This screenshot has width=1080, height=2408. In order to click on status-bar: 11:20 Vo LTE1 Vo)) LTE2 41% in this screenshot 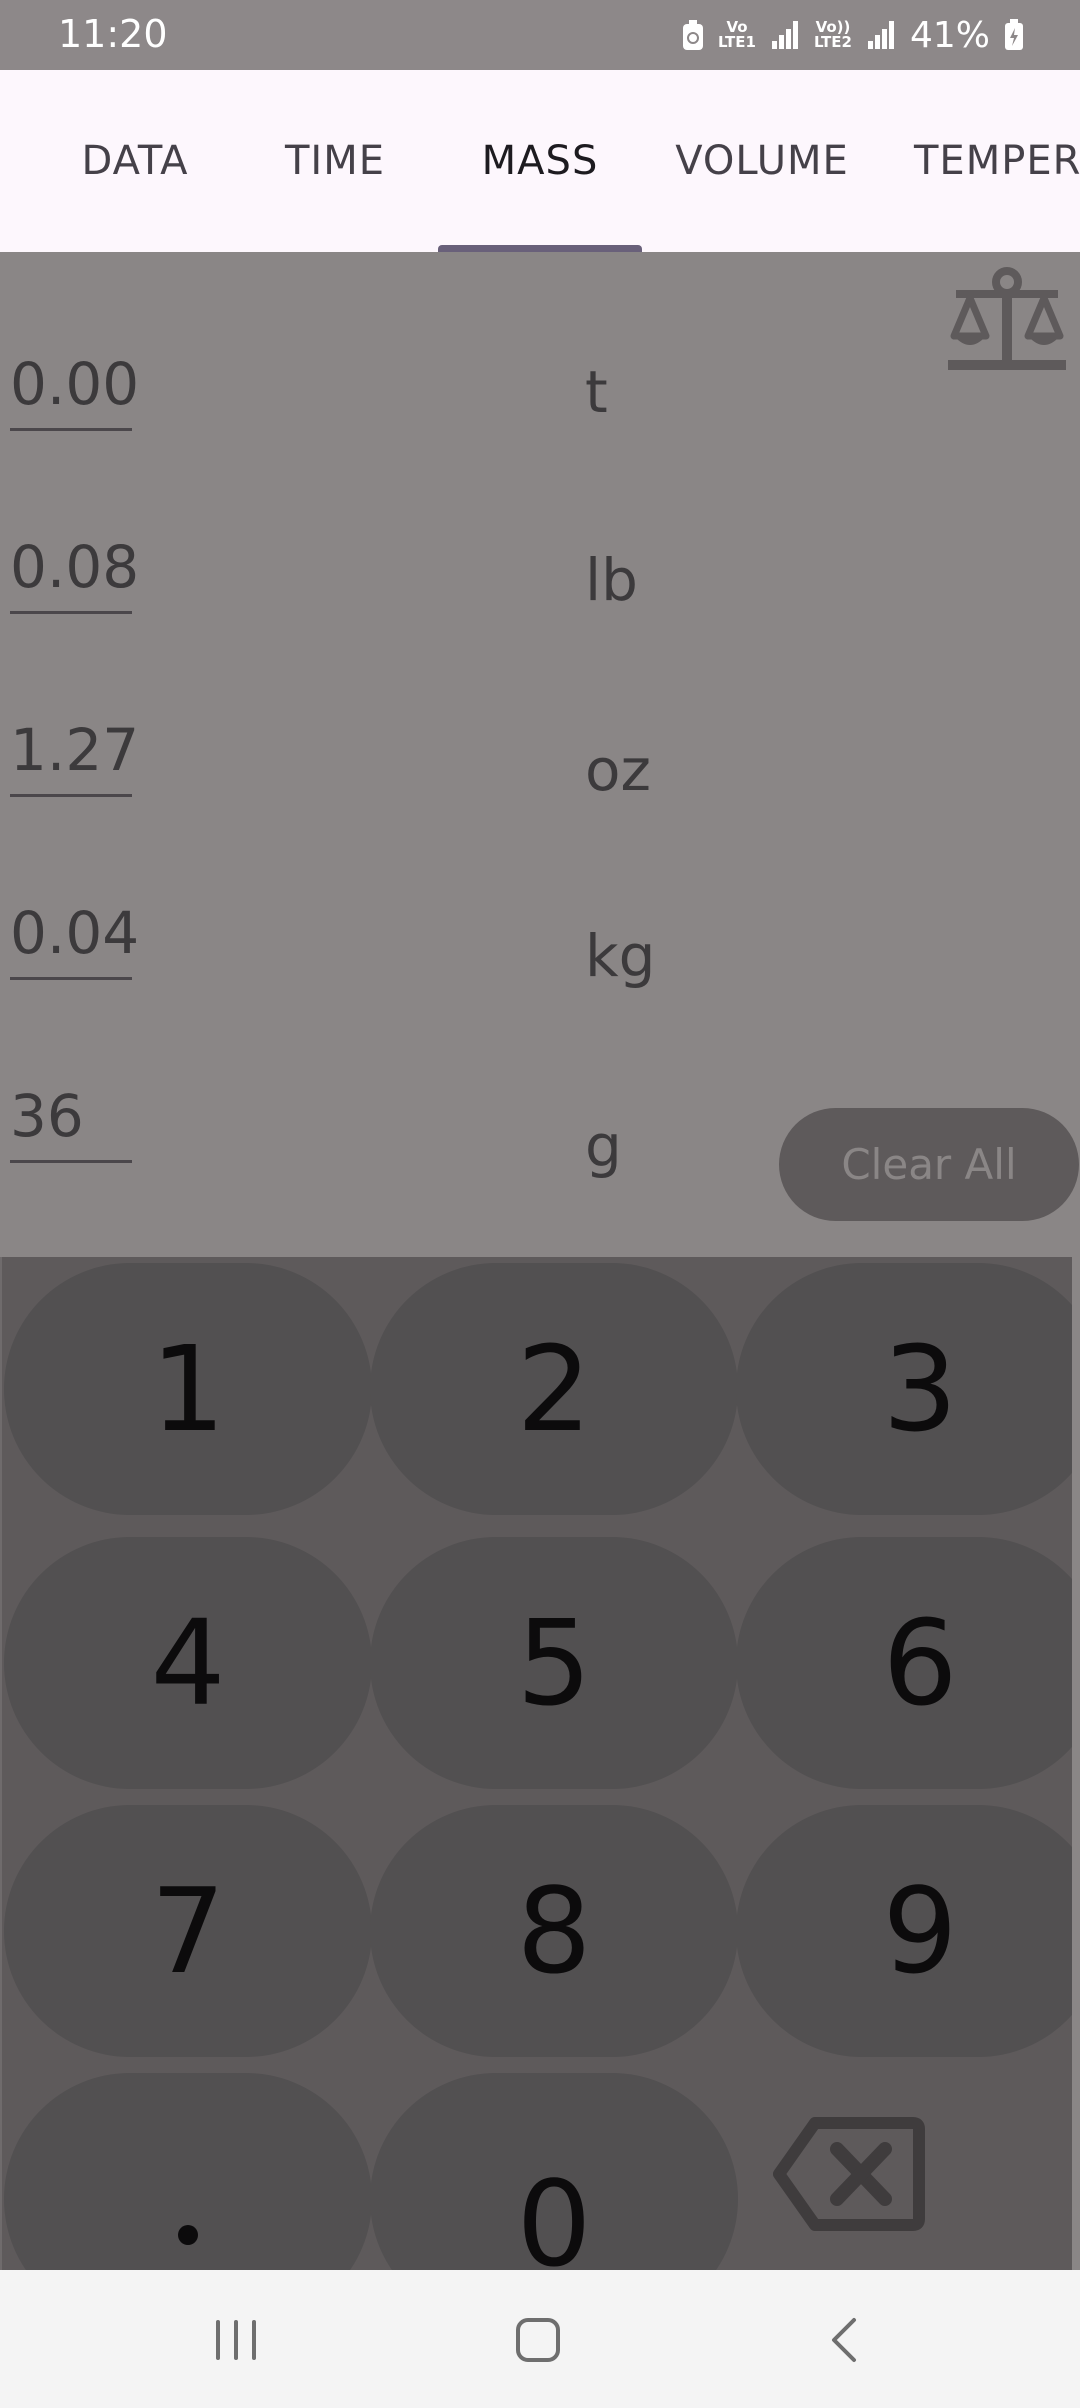, I will do `click(540, 35)`.